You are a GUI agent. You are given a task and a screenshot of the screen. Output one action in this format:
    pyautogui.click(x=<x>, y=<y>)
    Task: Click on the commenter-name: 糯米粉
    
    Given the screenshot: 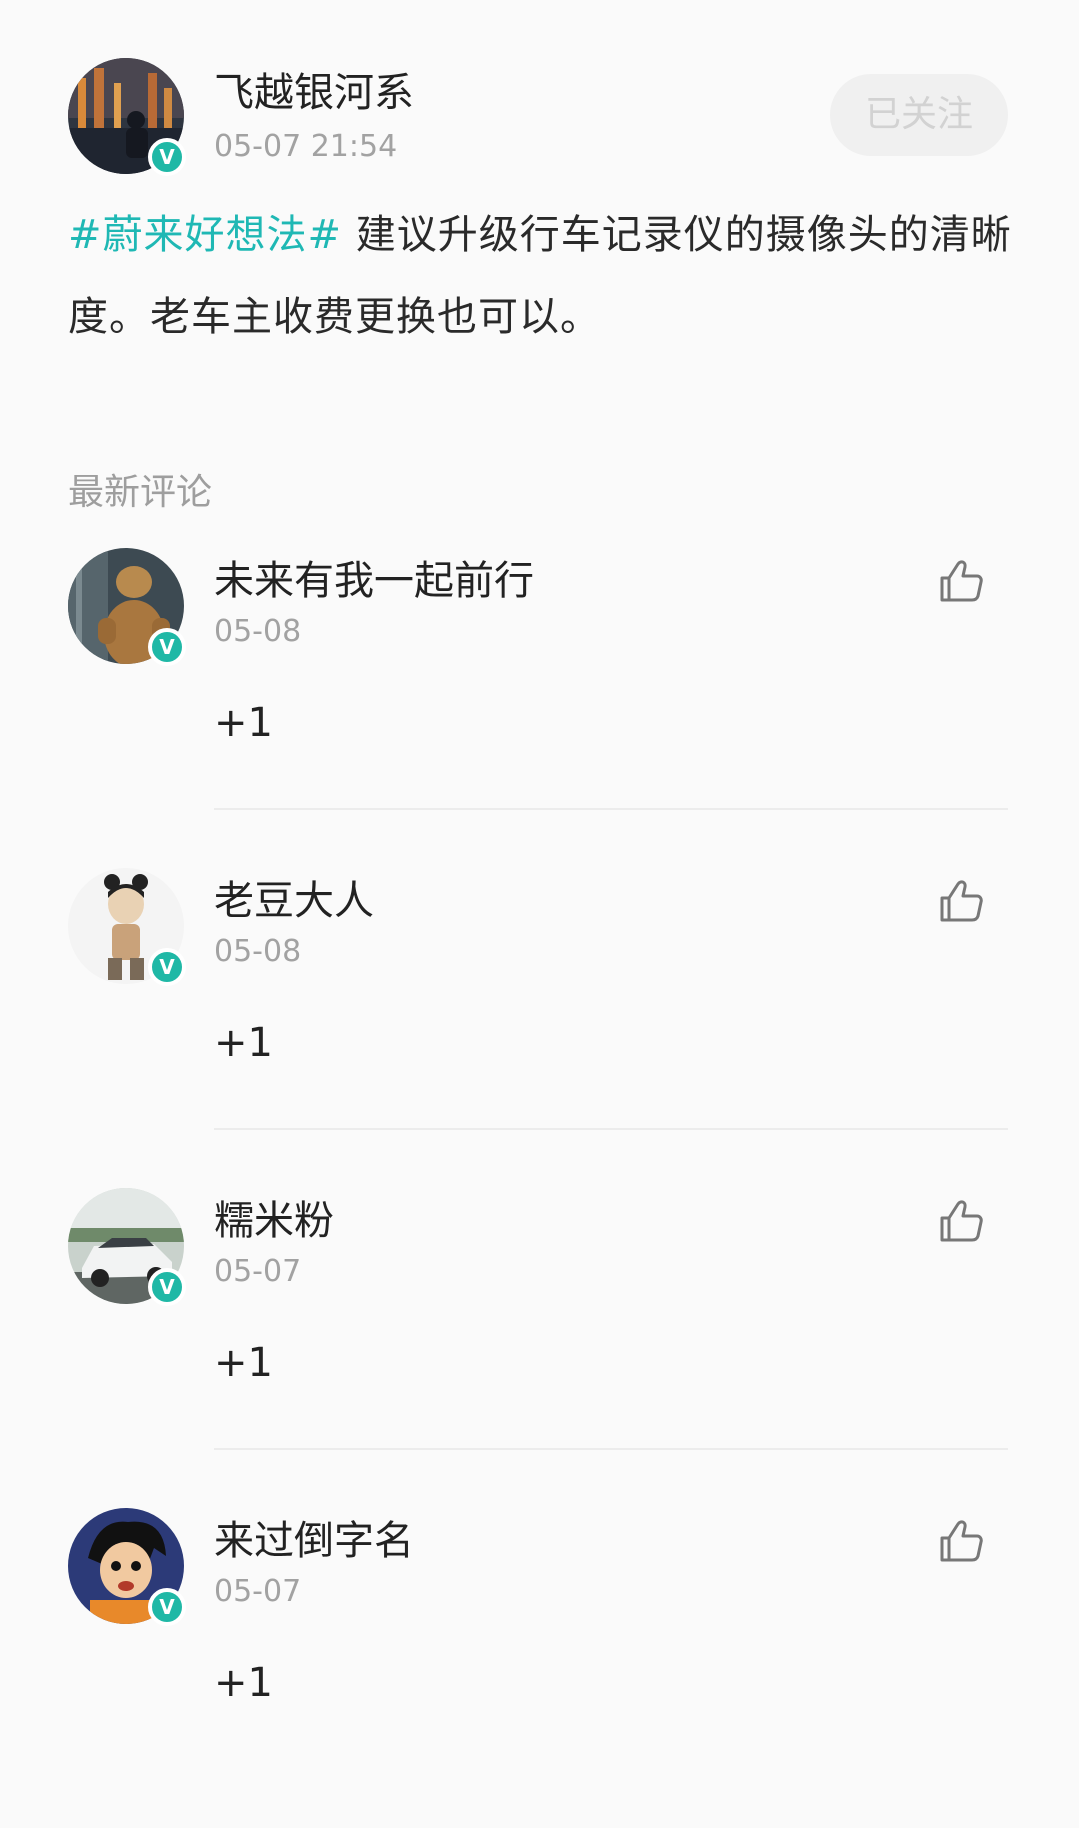 What is the action you would take?
    pyautogui.click(x=274, y=1221)
    